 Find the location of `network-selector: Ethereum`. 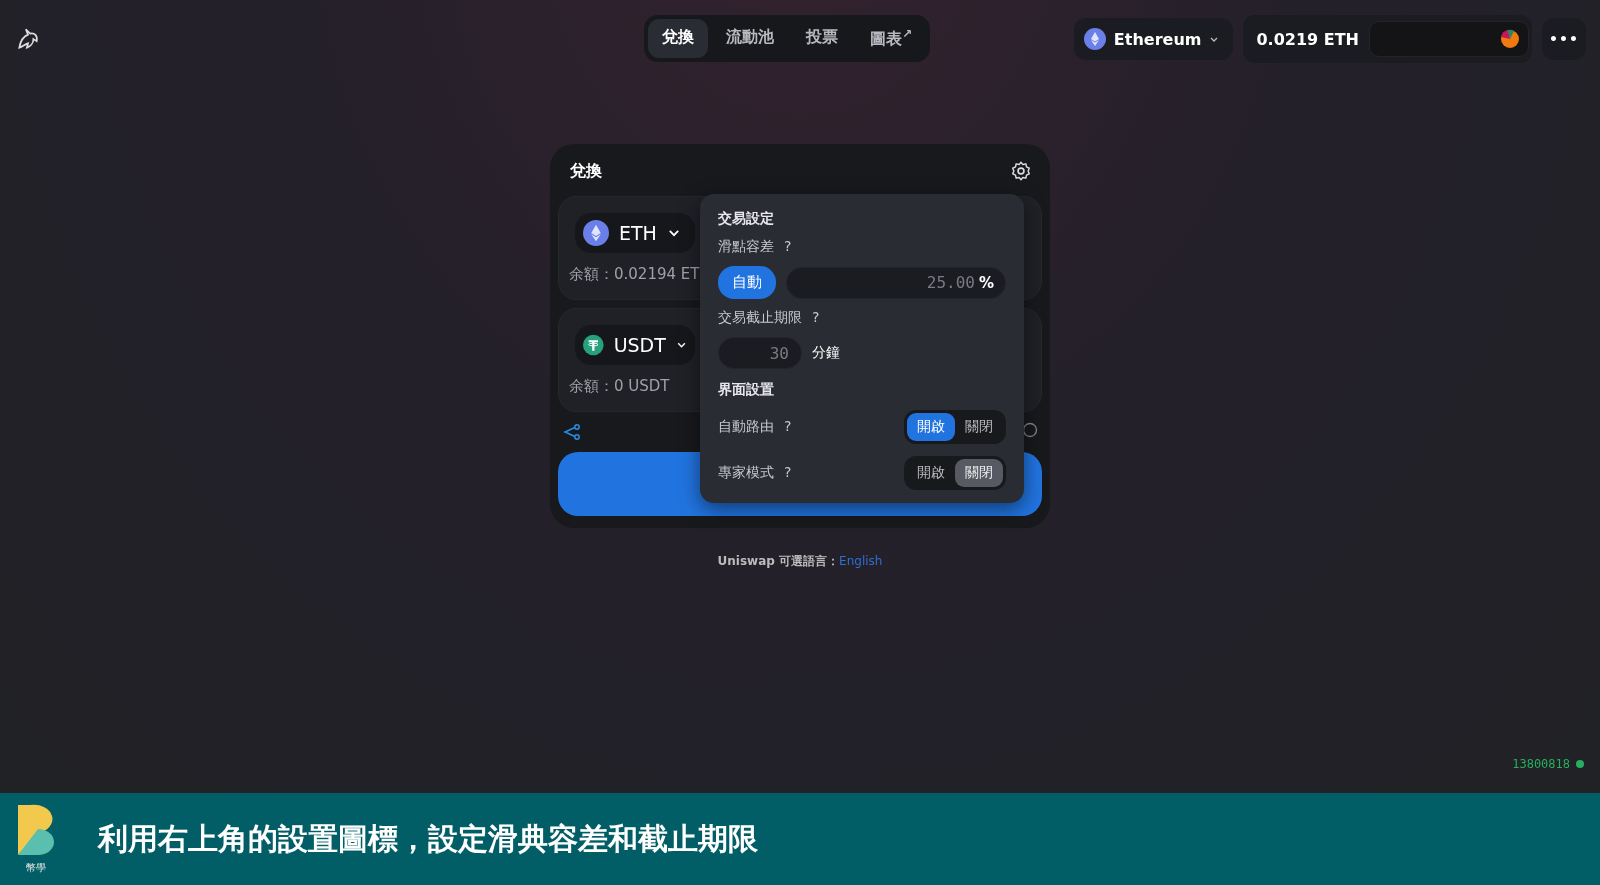

network-selector: Ethereum is located at coordinates (1153, 39).